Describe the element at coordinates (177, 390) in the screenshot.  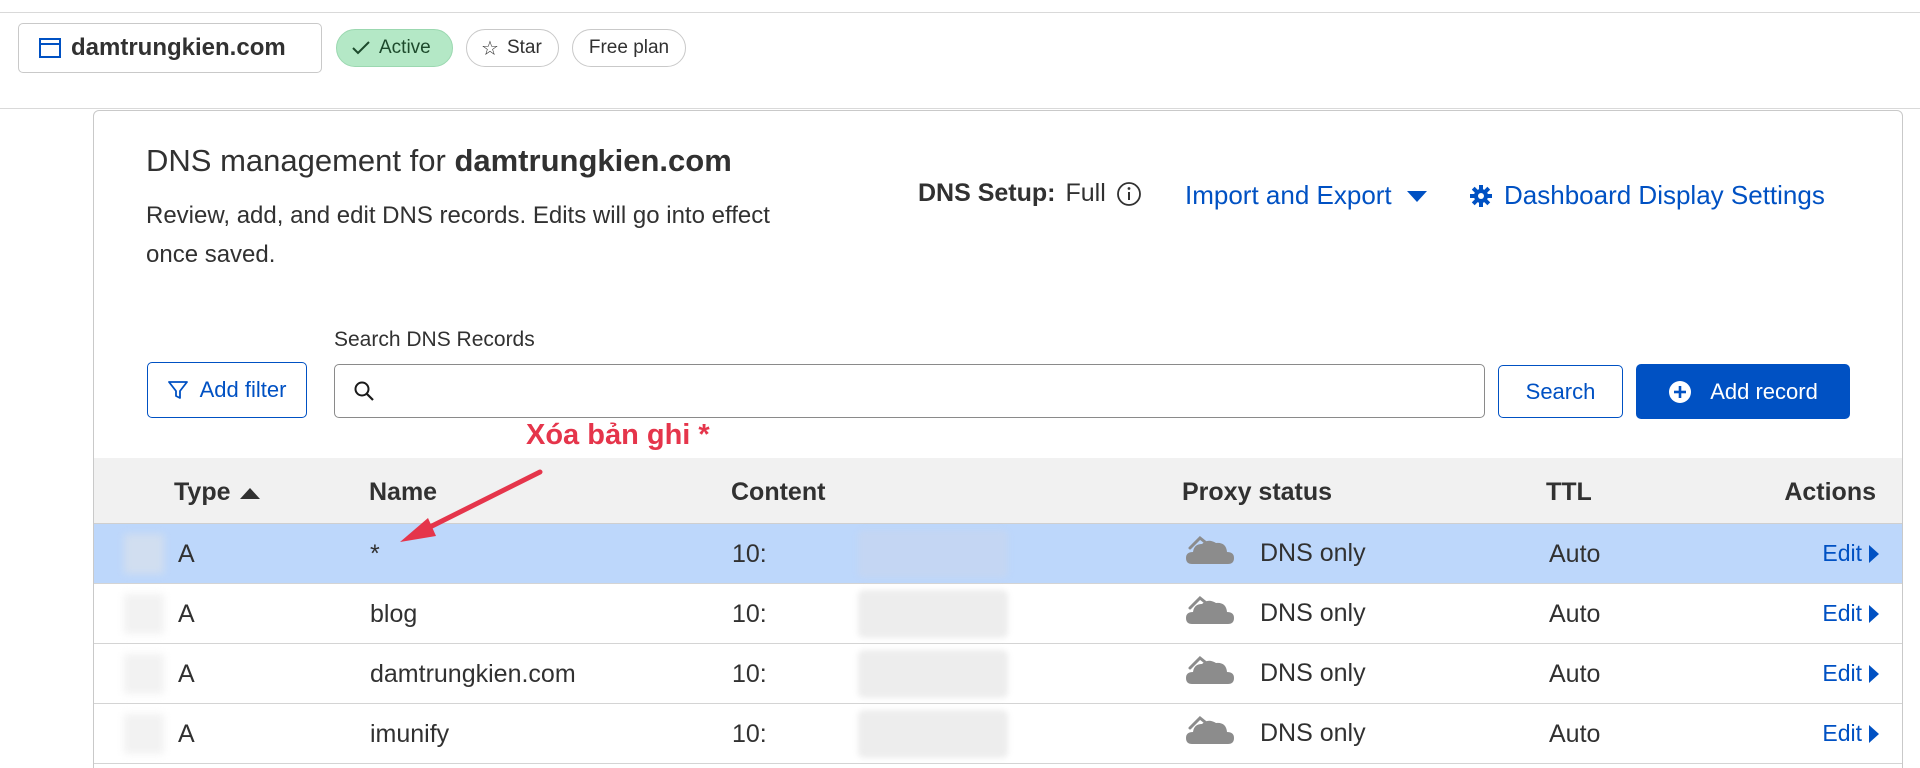
I see `filter-icon` at that location.